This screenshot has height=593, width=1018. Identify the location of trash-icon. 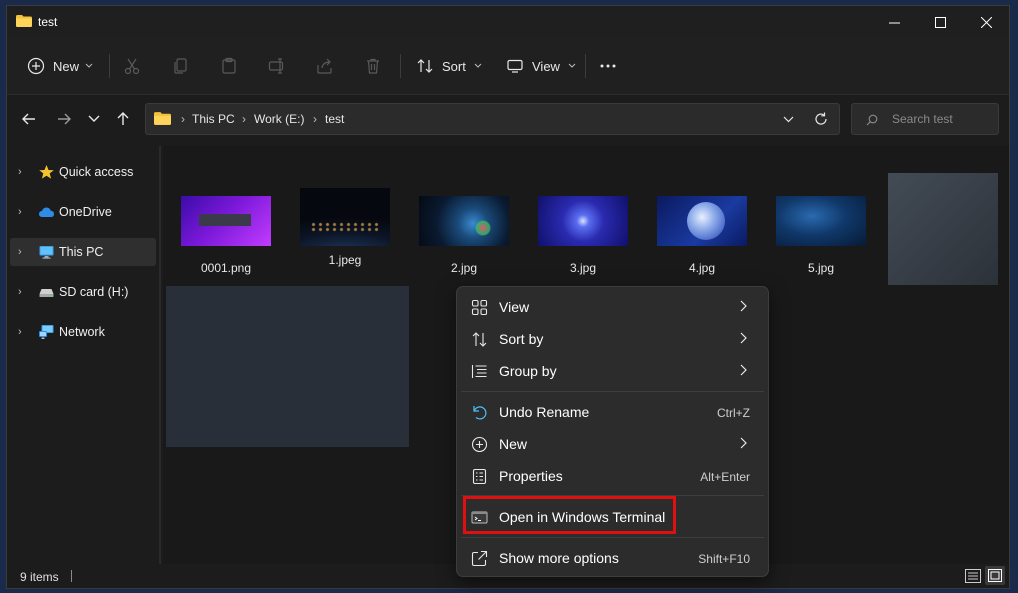
(373, 66).